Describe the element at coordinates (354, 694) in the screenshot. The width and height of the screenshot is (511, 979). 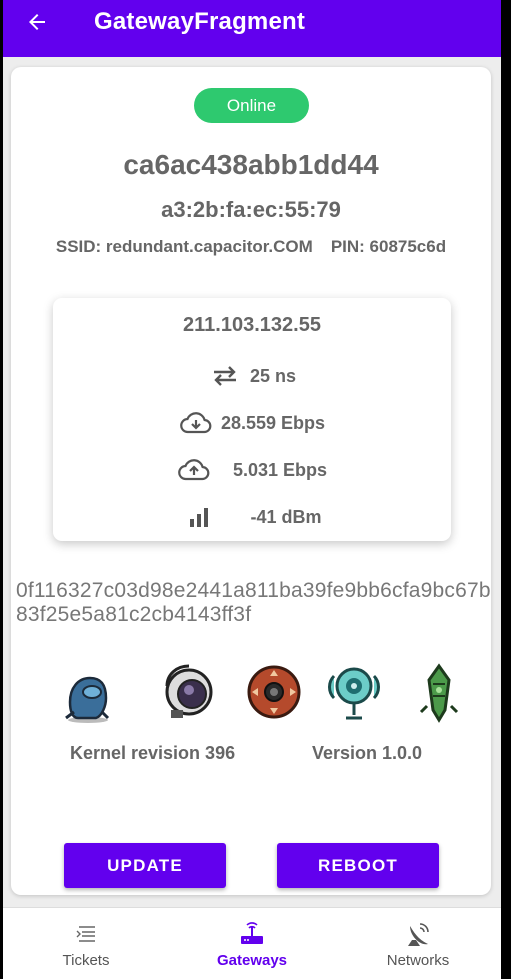
I see `robot-avatar-teal-icon` at that location.